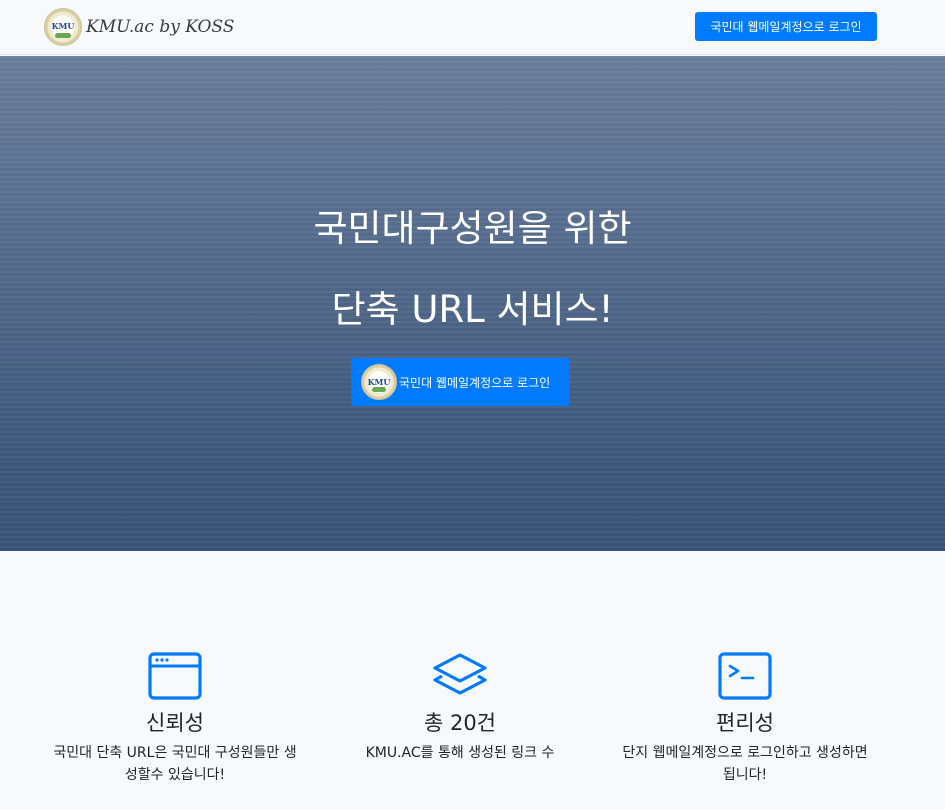  What do you see at coordinates (460, 707) in the screenshot?
I see `feature-total-links: 총 20건 KMU.AC를 통해 생성된 링크 수` at bounding box center [460, 707].